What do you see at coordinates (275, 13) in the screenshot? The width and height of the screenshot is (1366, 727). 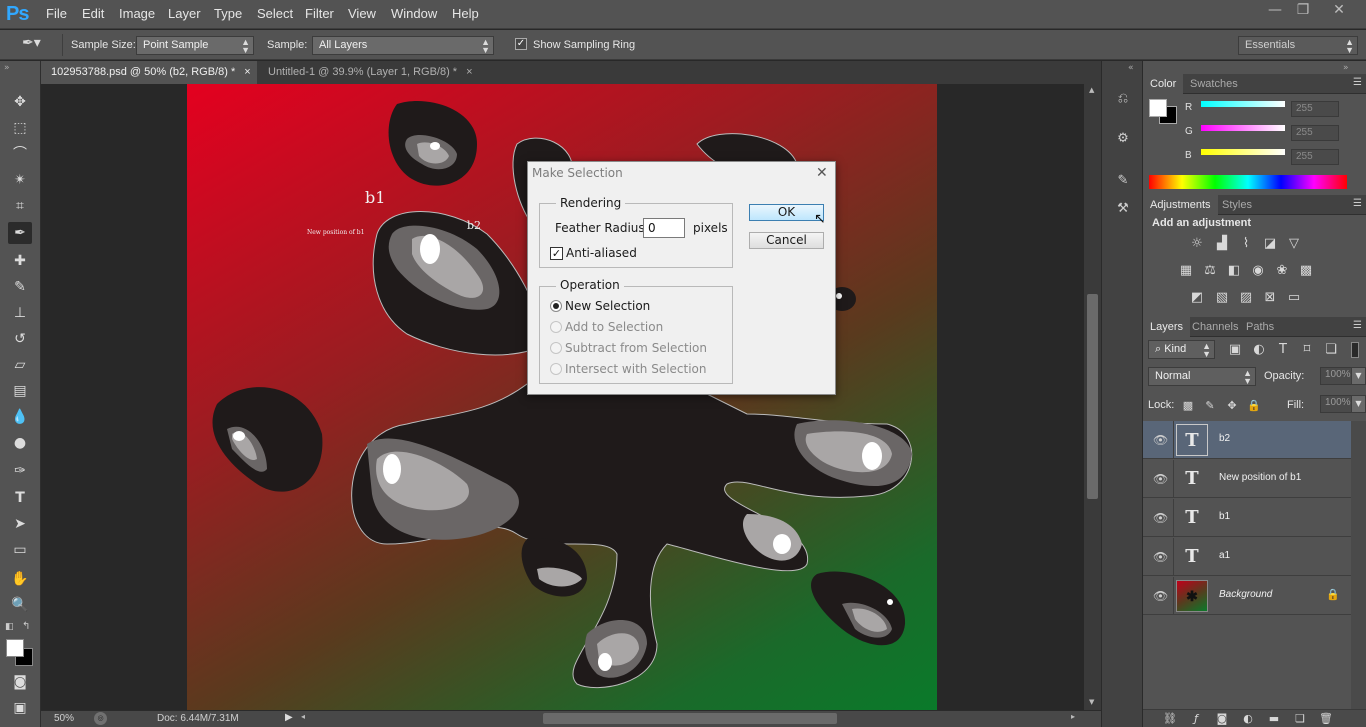 I see `menu-select: Select` at bounding box center [275, 13].